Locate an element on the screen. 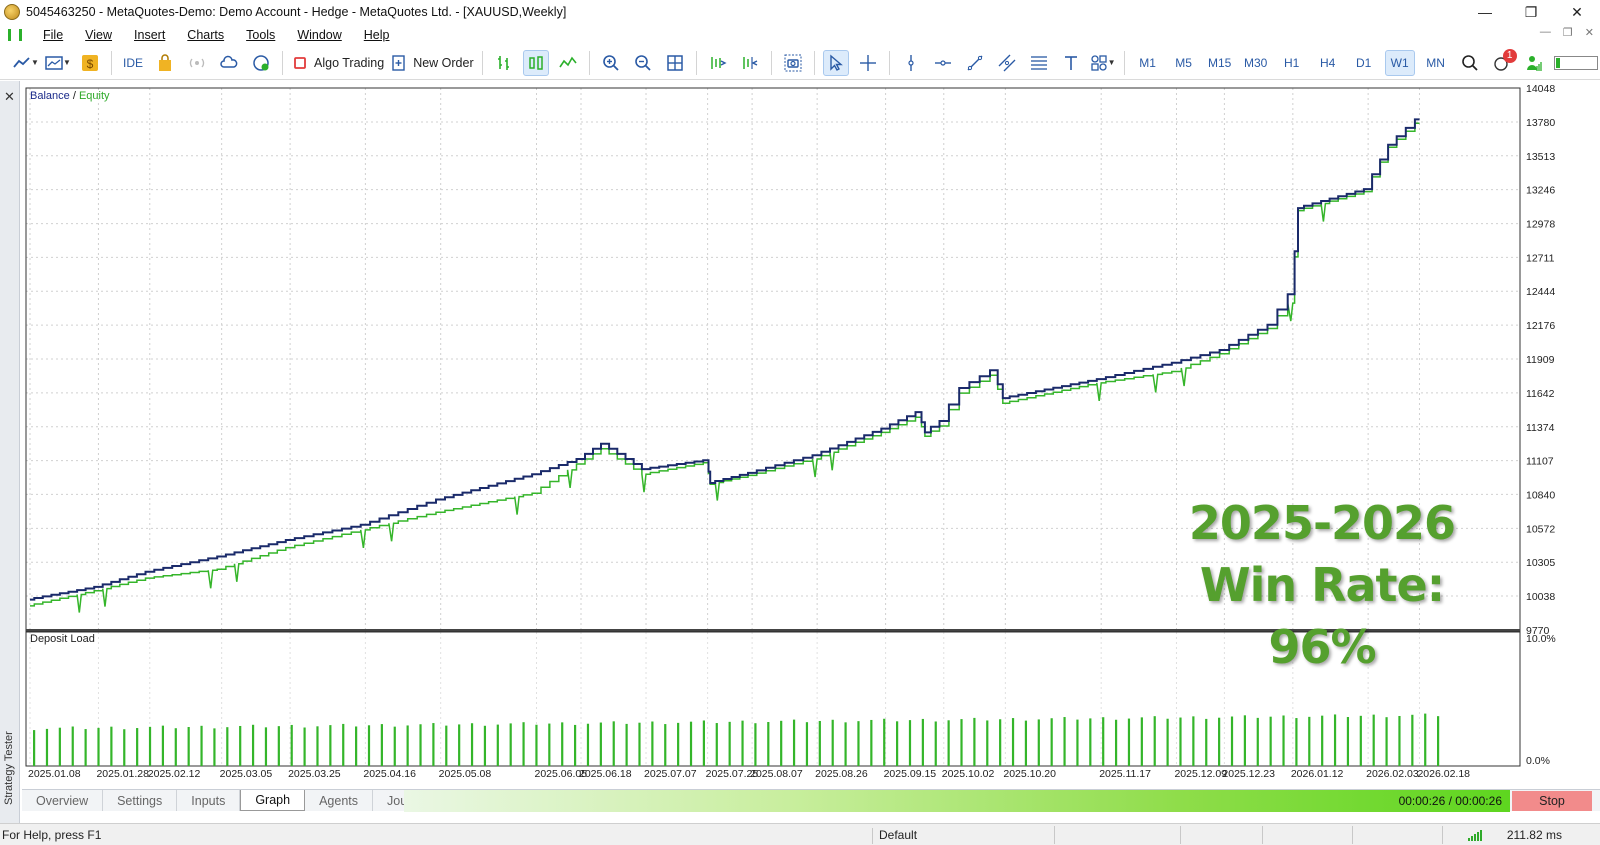 Image resolution: width=1600 pixels, height=845 pixels. shapes-icon is located at coordinates (1099, 62).